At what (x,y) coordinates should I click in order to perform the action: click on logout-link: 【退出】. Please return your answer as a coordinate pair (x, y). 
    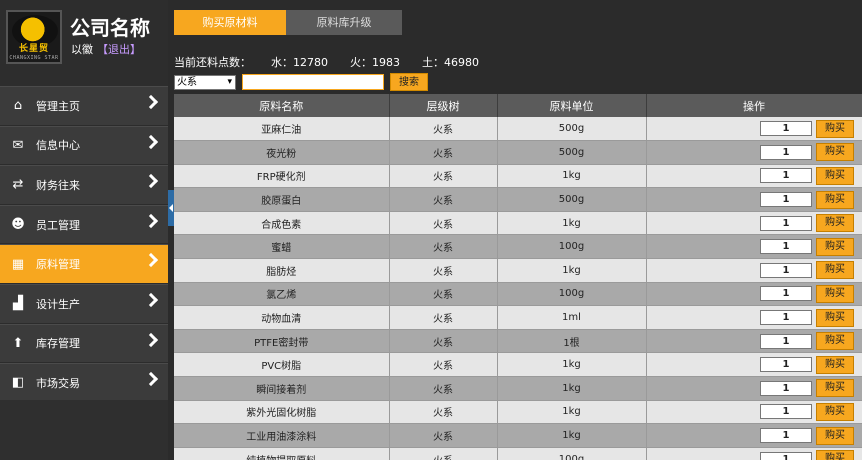
    Looking at the image, I should click on (119, 49).